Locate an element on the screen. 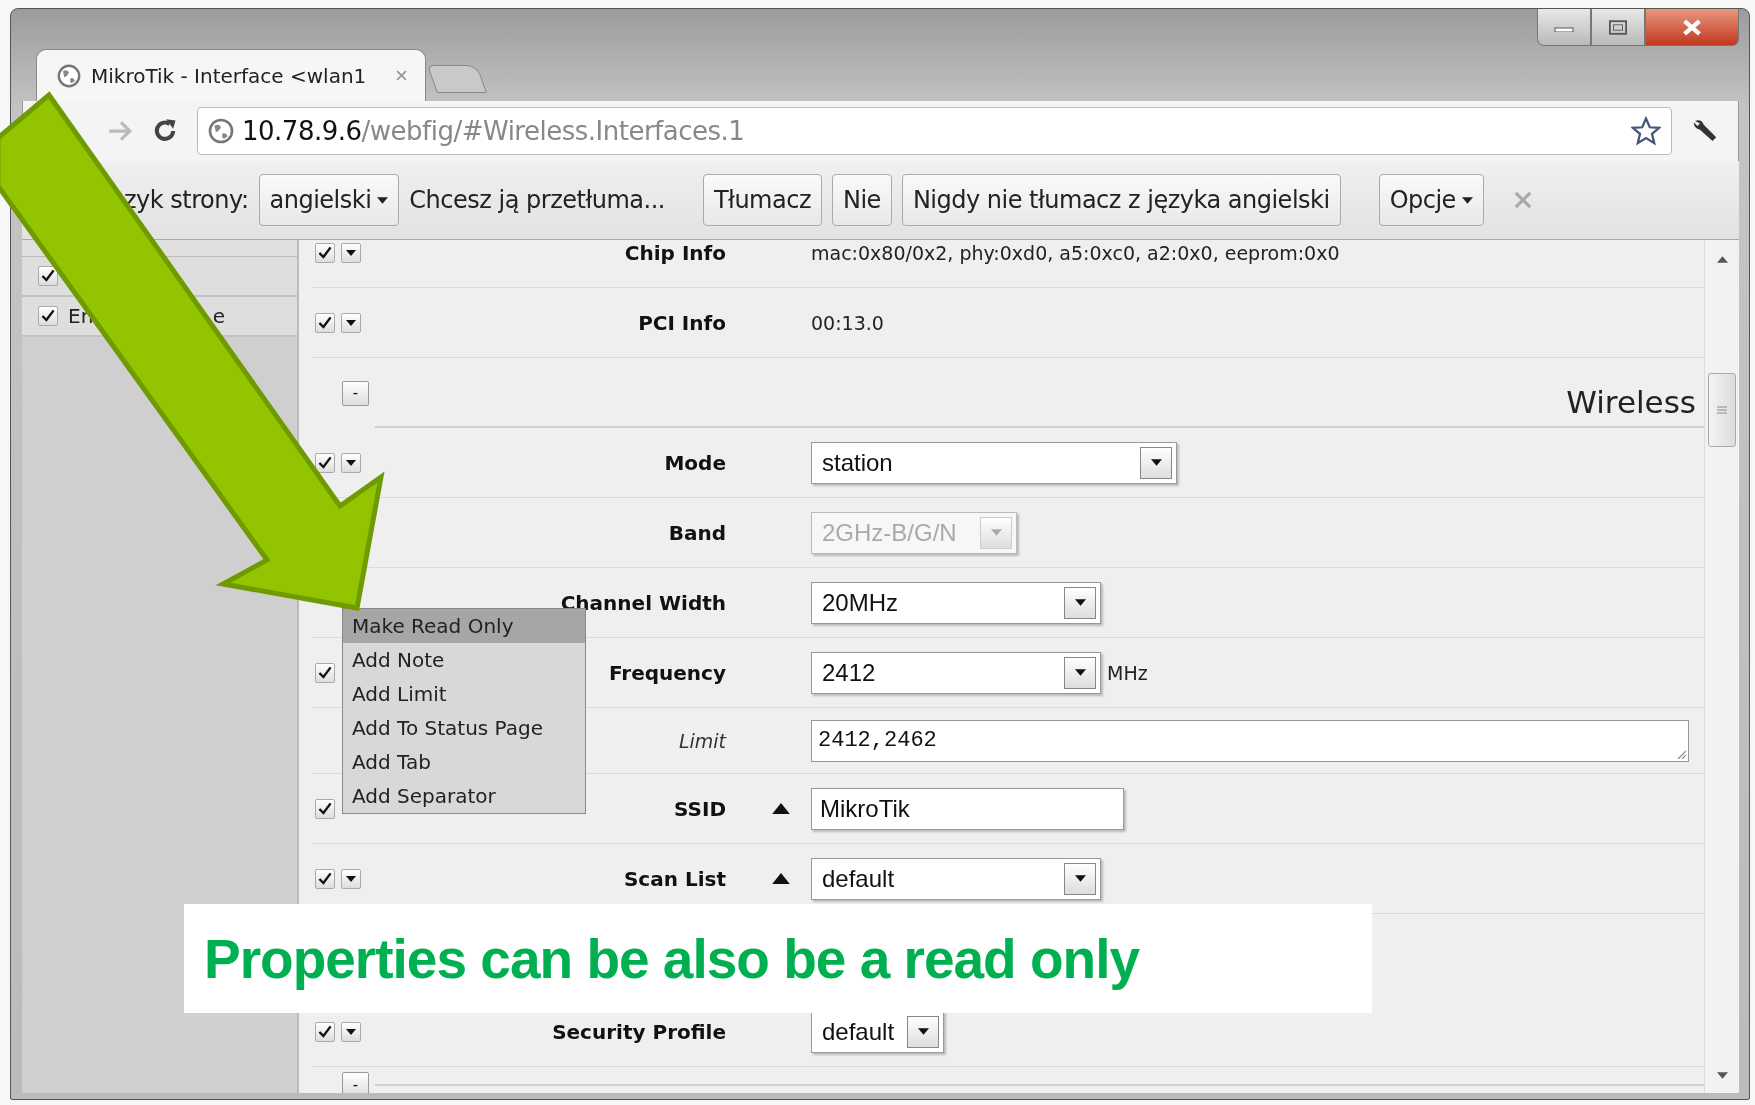 The height and width of the screenshot is (1105, 1755). minimize-button is located at coordinates (1564, 27).